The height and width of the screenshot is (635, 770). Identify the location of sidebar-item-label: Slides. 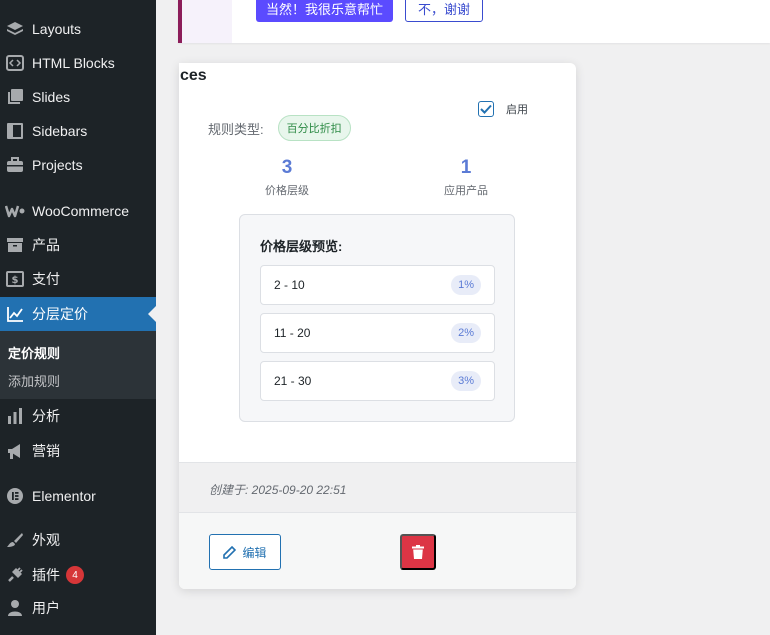
(51, 97).